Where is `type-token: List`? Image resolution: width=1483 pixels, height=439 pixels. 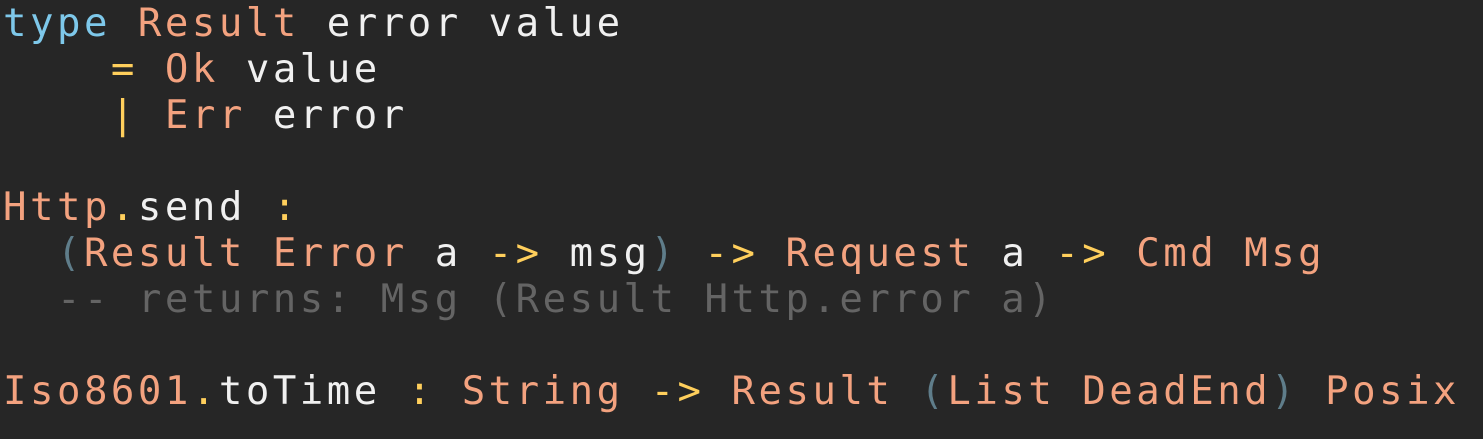 type-token: List is located at coordinates (1001, 391).